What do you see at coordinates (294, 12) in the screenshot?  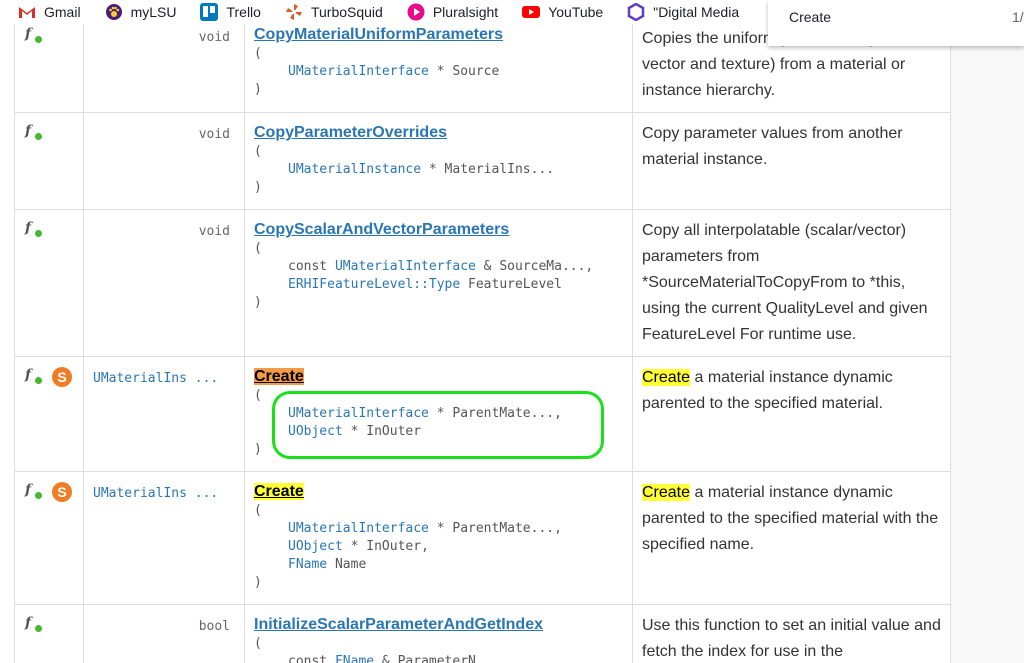 I see `turbosquid-icon` at bounding box center [294, 12].